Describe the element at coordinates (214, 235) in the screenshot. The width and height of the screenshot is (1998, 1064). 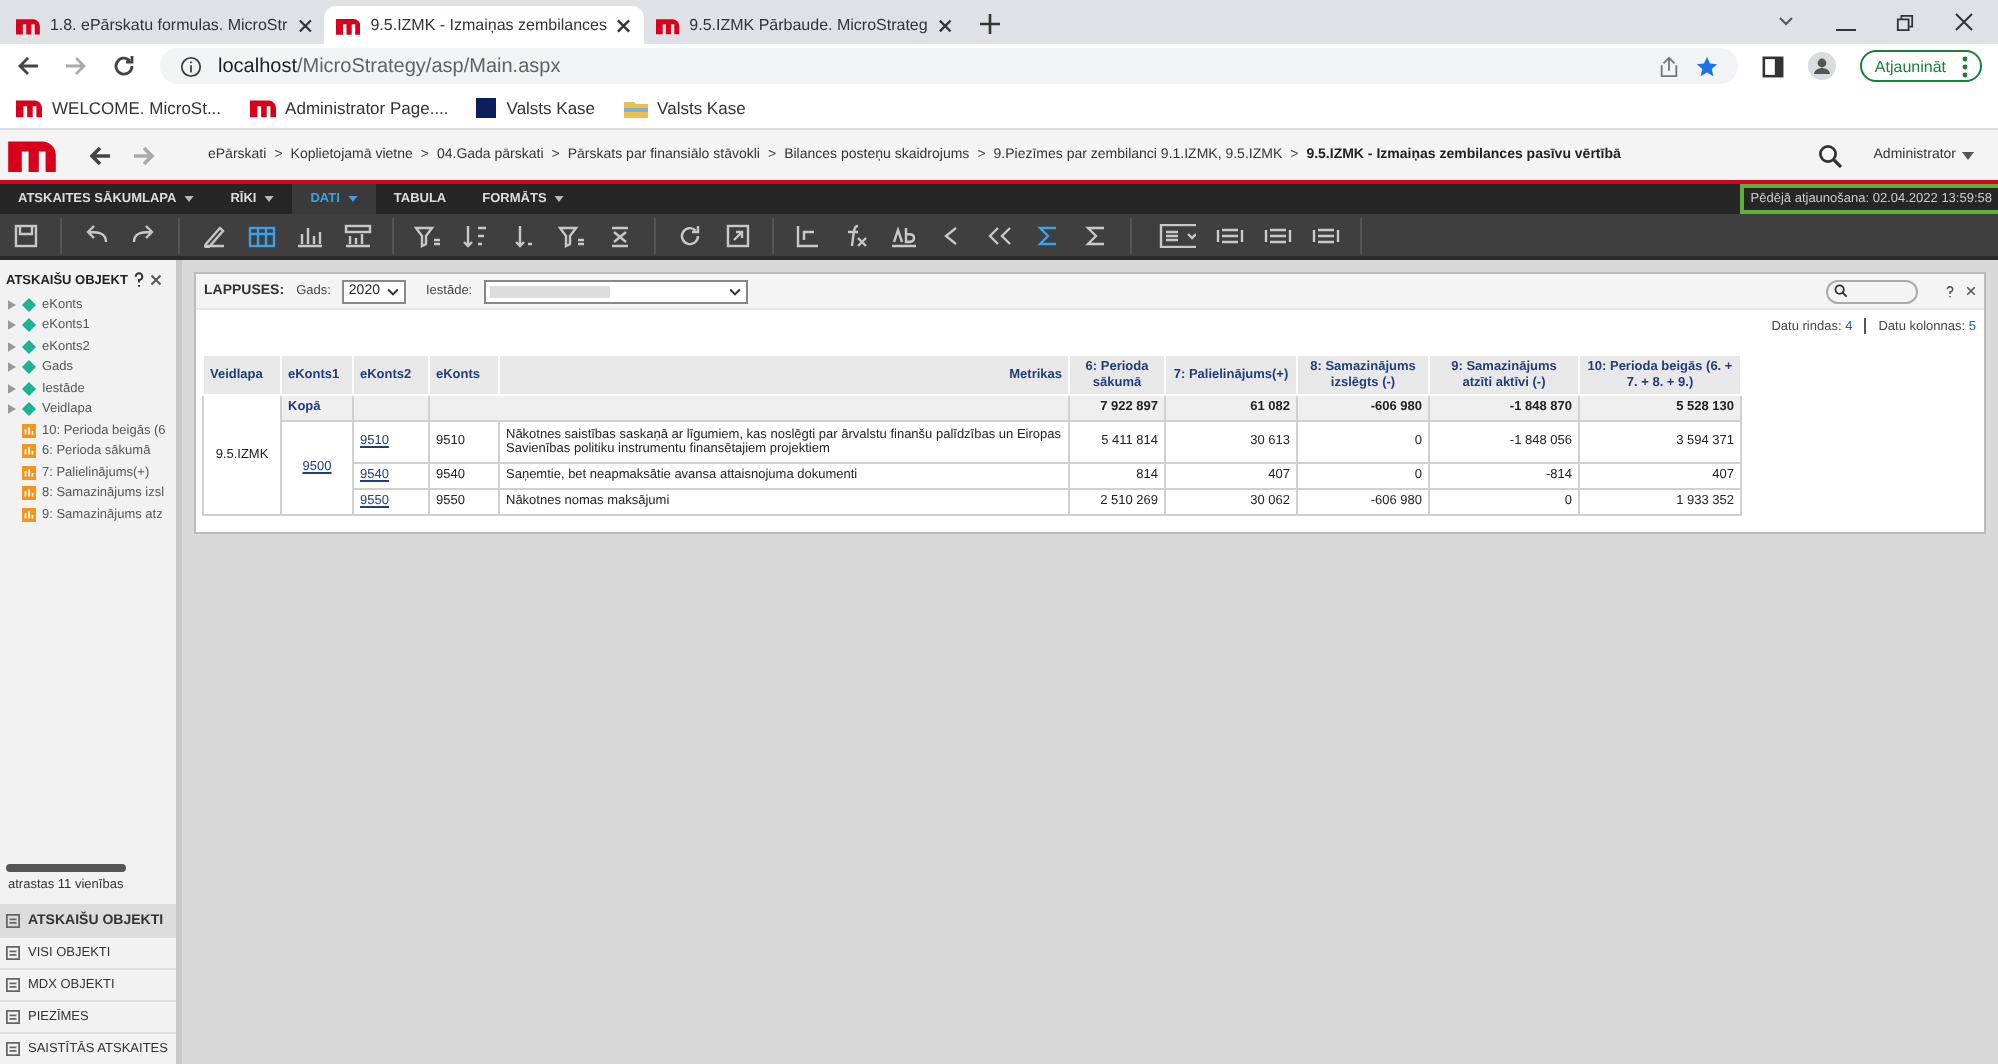
I see `pen-icon` at that location.